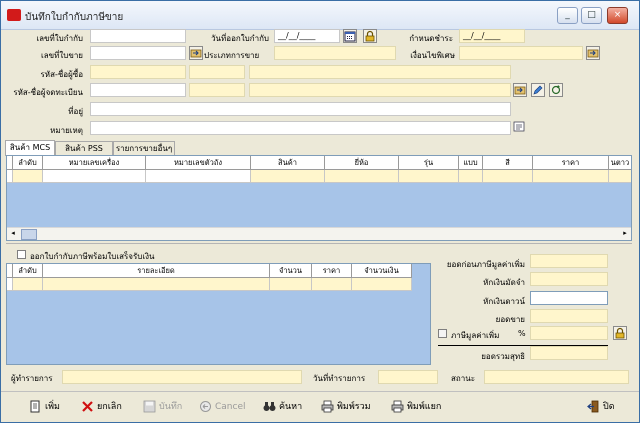 The image size is (640, 423). What do you see at coordinates (144, 148) in the screenshot?
I see `tab-other-sales: รายการขายอื่นๆ` at bounding box center [144, 148].